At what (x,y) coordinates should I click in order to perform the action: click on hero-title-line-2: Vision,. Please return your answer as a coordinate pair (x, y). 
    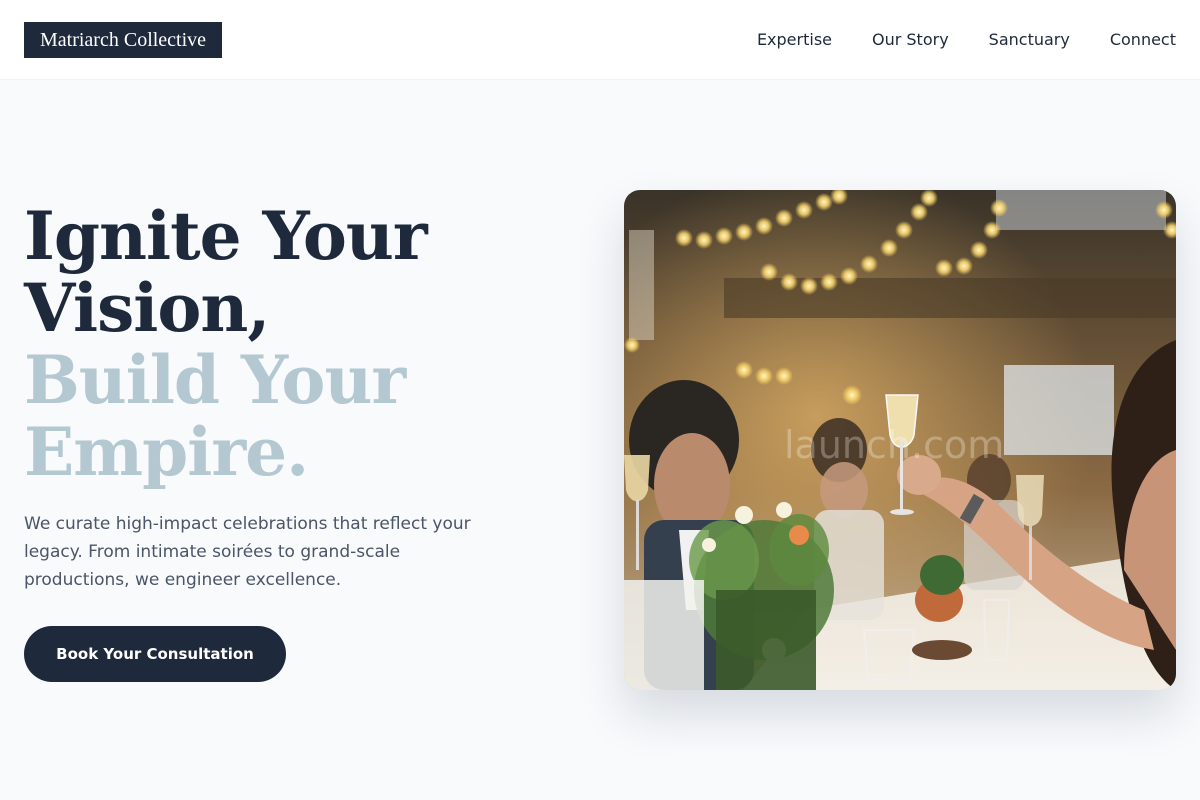
    Looking at the image, I should click on (147, 308).